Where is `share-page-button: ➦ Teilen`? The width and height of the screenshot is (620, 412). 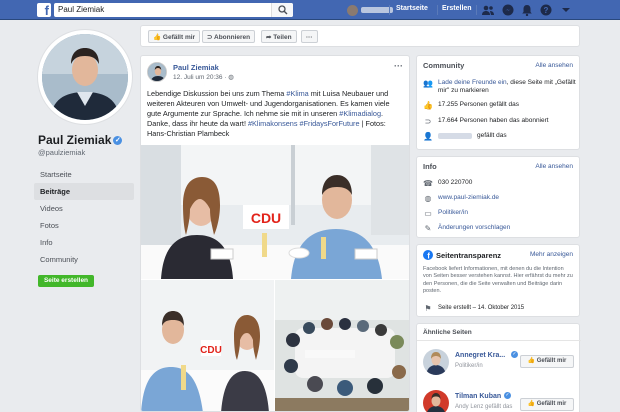 share-page-button: ➦ Teilen is located at coordinates (279, 36).